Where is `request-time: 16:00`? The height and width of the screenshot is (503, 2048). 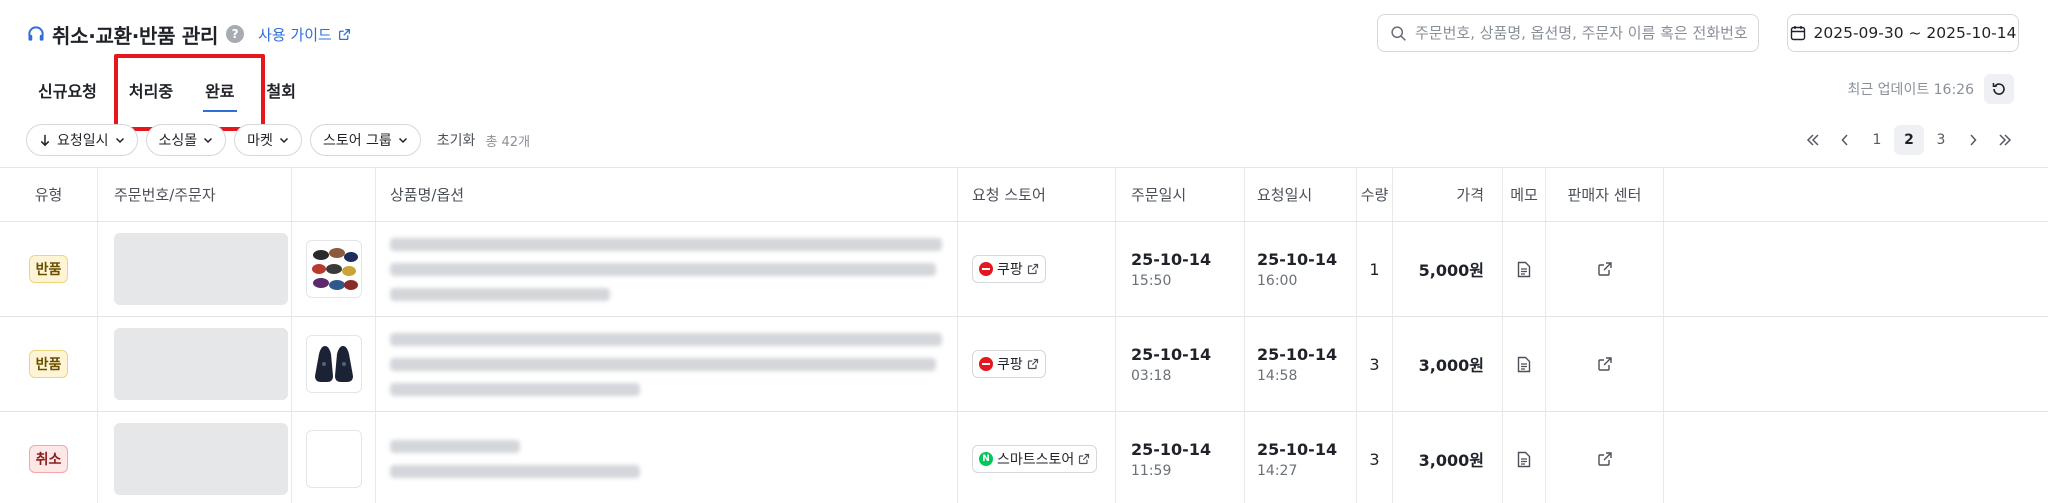 request-time: 16:00 is located at coordinates (1277, 280).